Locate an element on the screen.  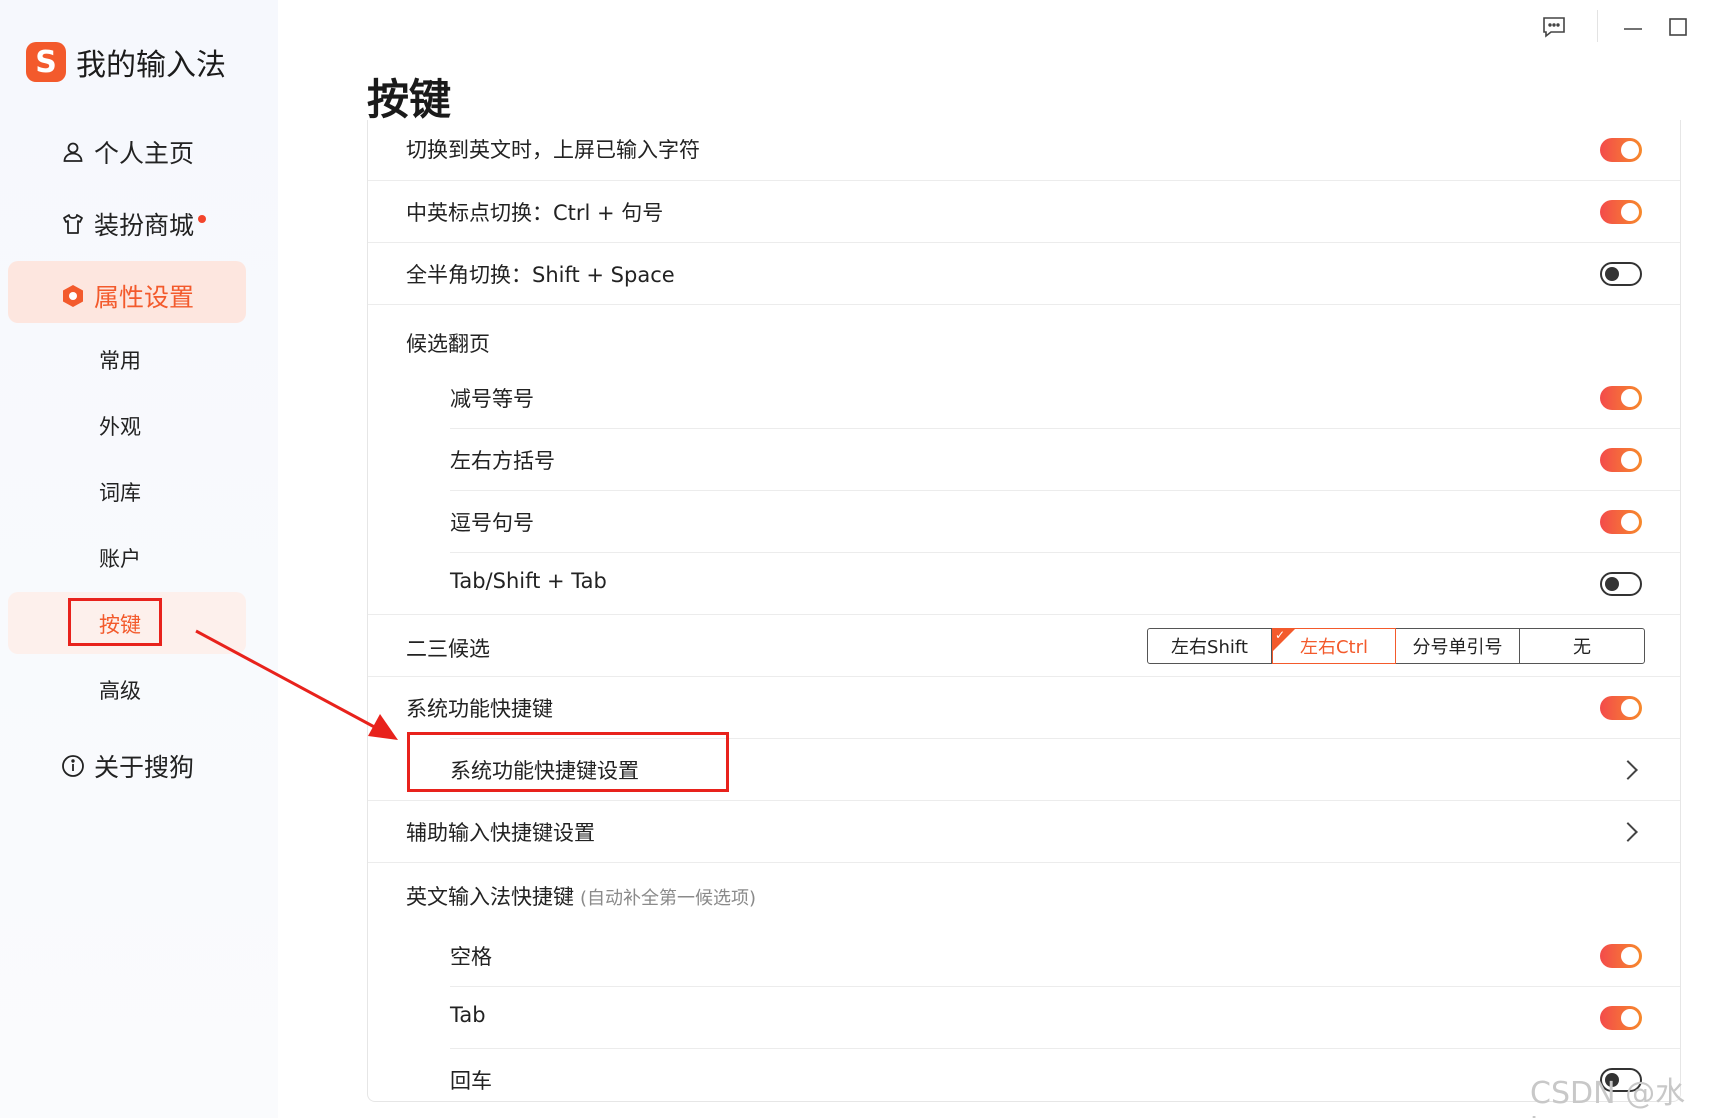
watermark: CSDN @水kw is located at coordinates (1608, 1097).